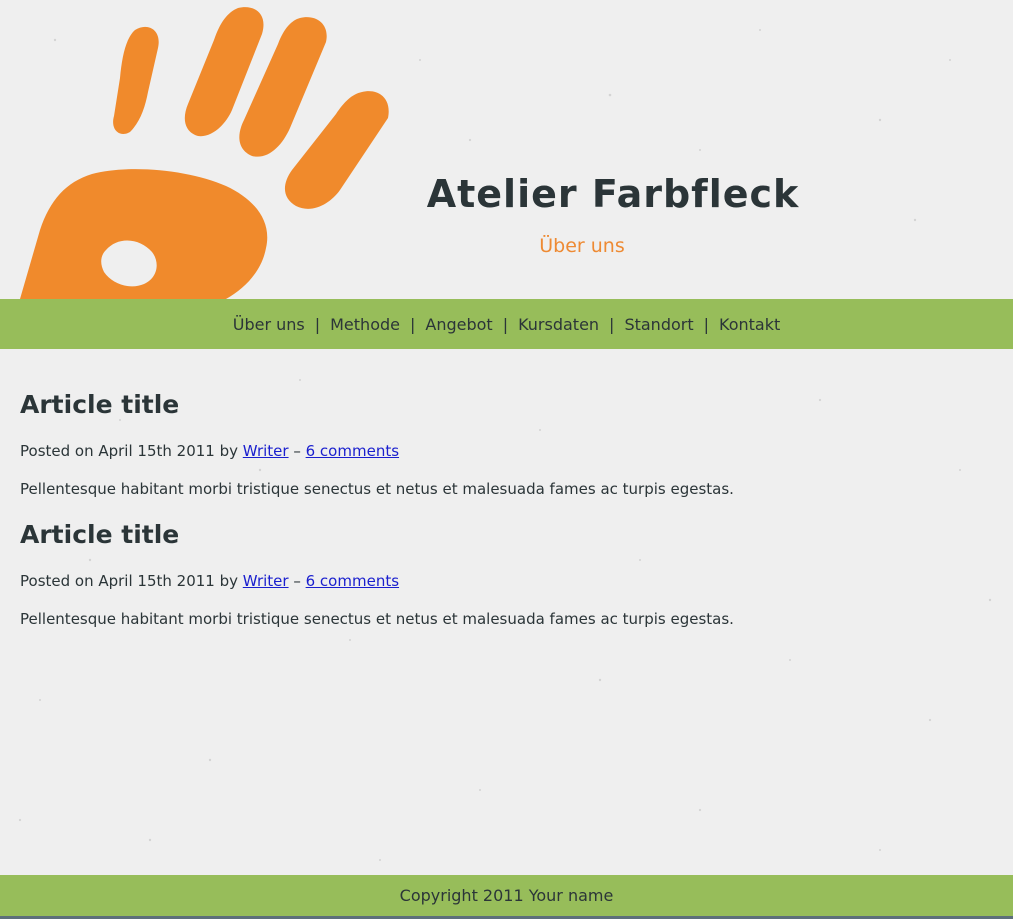  Describe the element at coordinates (558, 324) in the screenshot. I see `nav-item-kursdaten: Kursdaten` at that location.